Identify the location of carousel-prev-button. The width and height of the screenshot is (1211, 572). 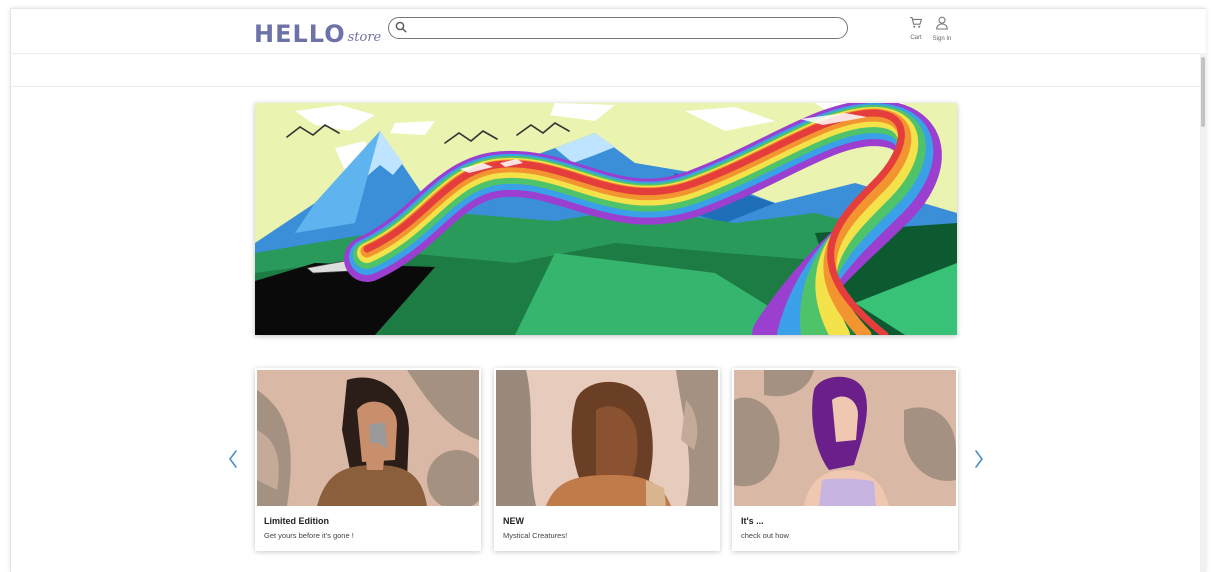
(233, 459).